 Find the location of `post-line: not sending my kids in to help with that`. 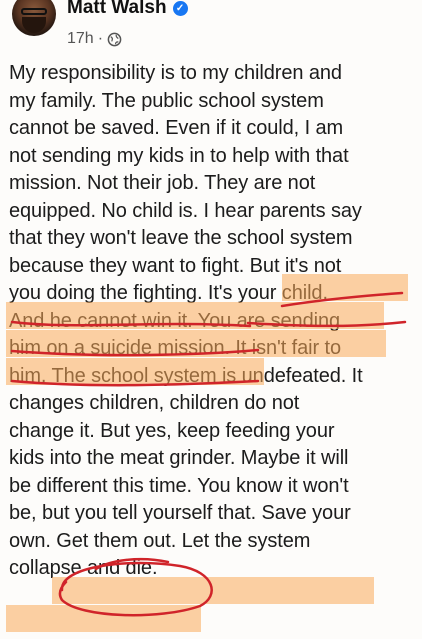

post-line: not sending my kids in to help with that is located at coordinates (179, 155).